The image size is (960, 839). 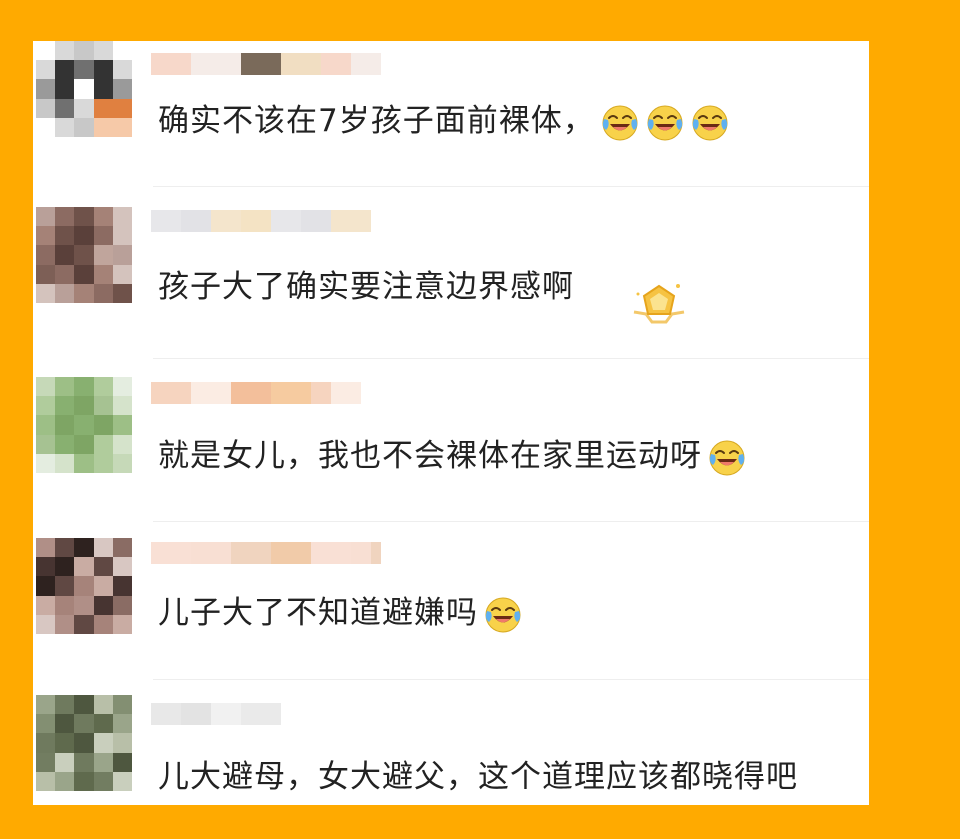 I want to click on comment-text-content: 确实不该在7岁孩子面前裸体，, so click(x=376, y=121).